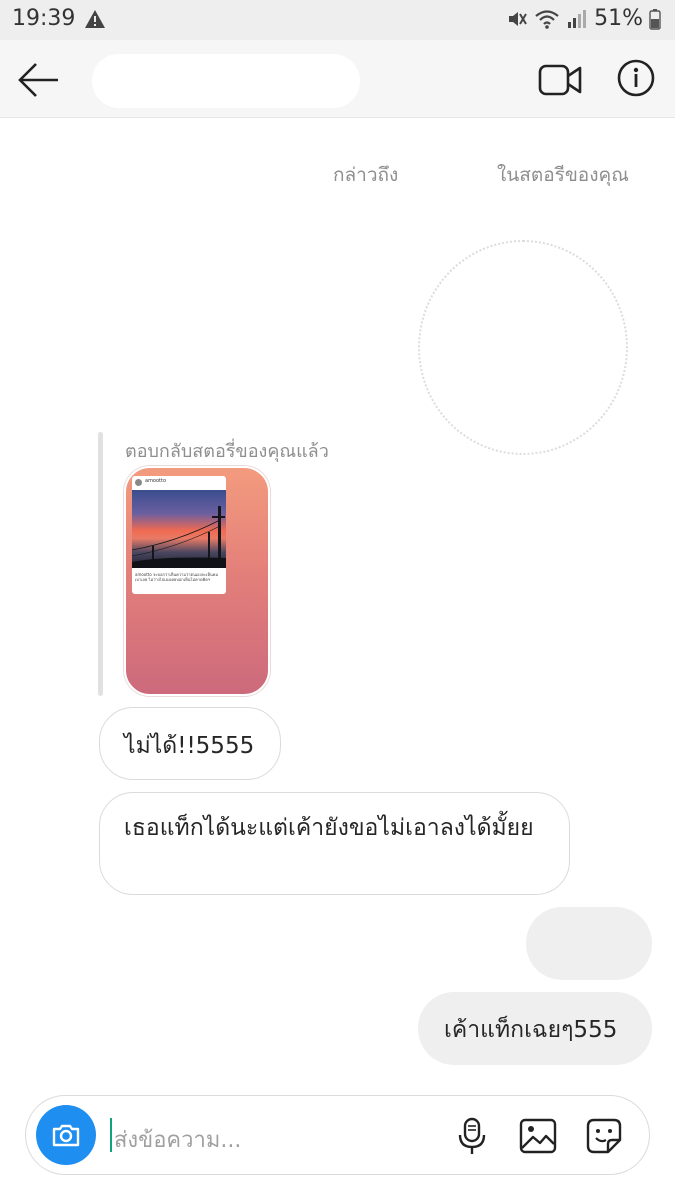 This screenshot has width=675, height=1200. I want to click on message-sent-redacted, so click(589, 943).